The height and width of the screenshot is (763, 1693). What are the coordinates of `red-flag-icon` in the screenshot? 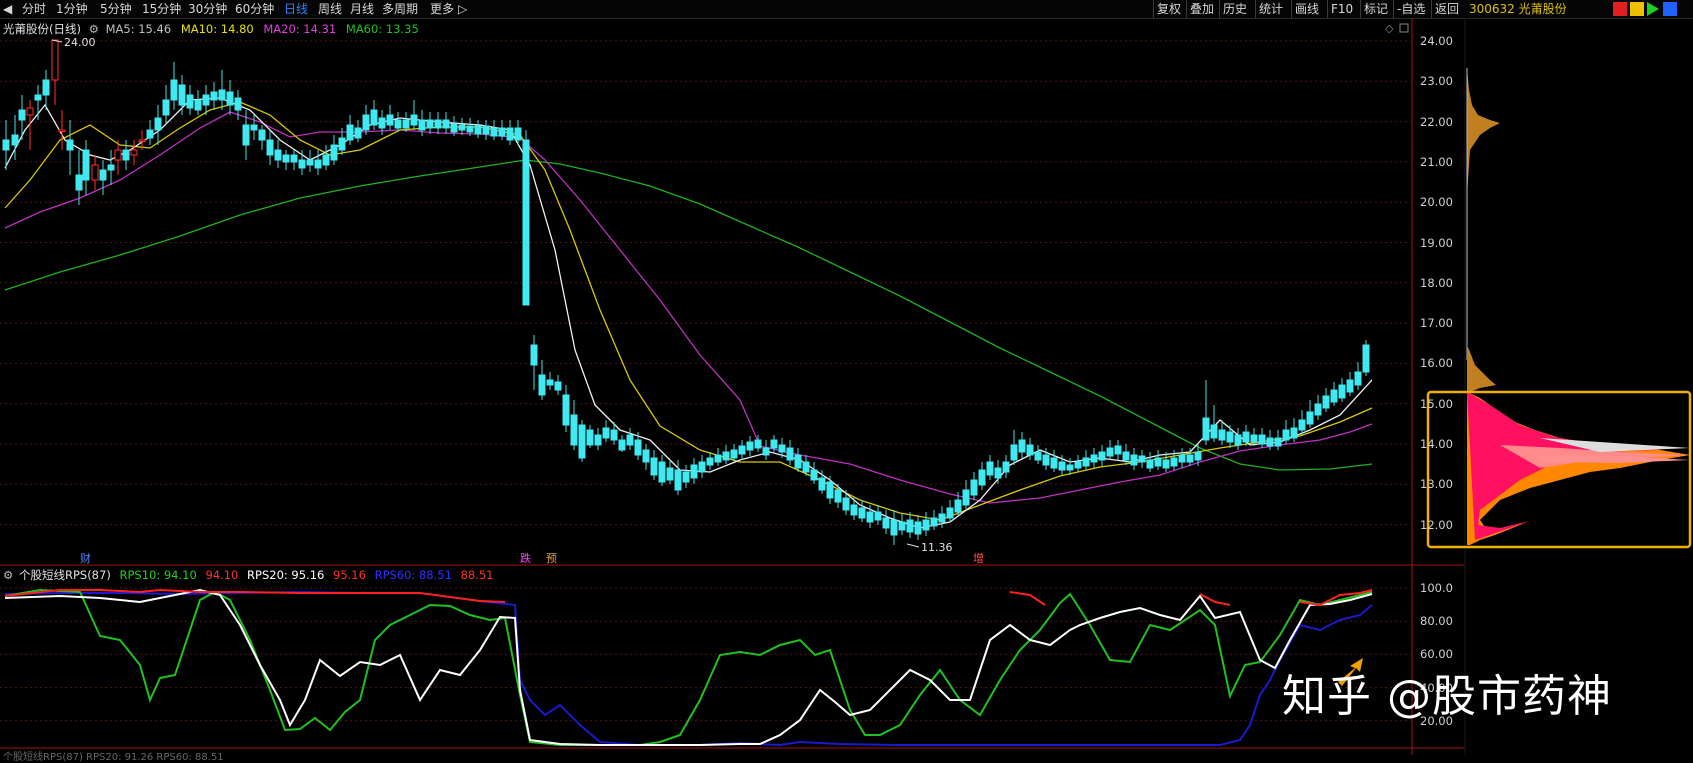 It's located at (1620, 9).